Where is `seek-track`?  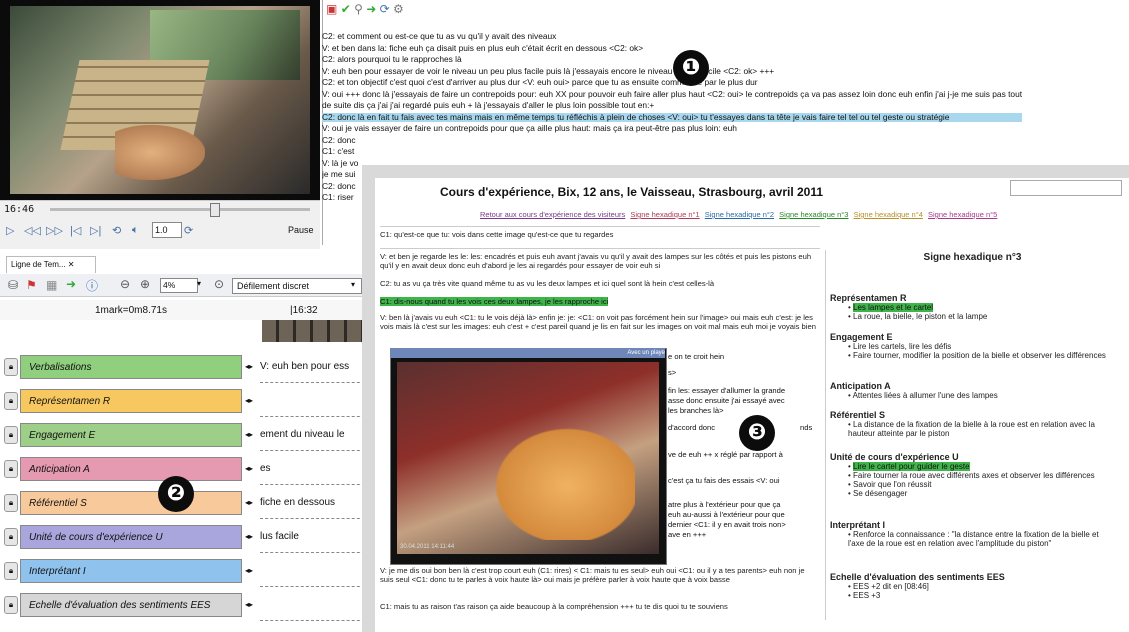
seek-track is located at coordinates (180, 209).